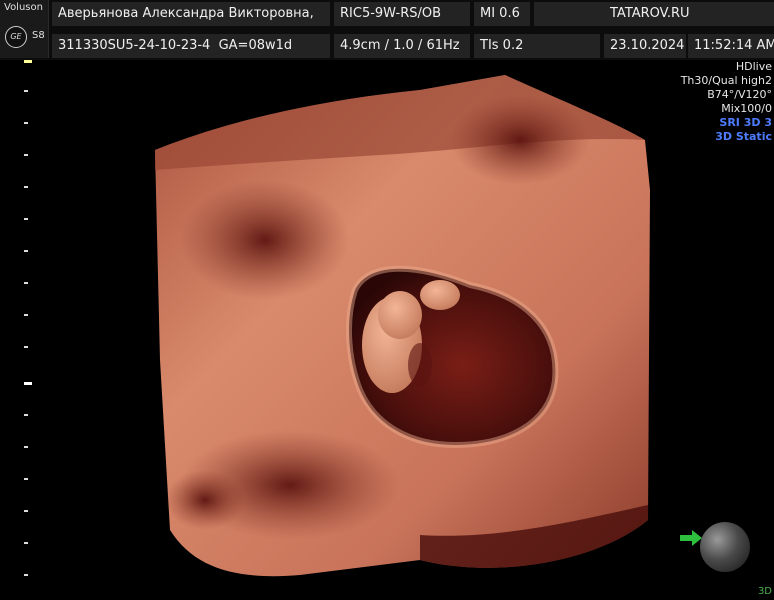  What do you see at coordinates (191, 14) in the screenshot?
I see `patient-name: Аверьянова Александра Викторовна,` at bounding box center [191, 14].